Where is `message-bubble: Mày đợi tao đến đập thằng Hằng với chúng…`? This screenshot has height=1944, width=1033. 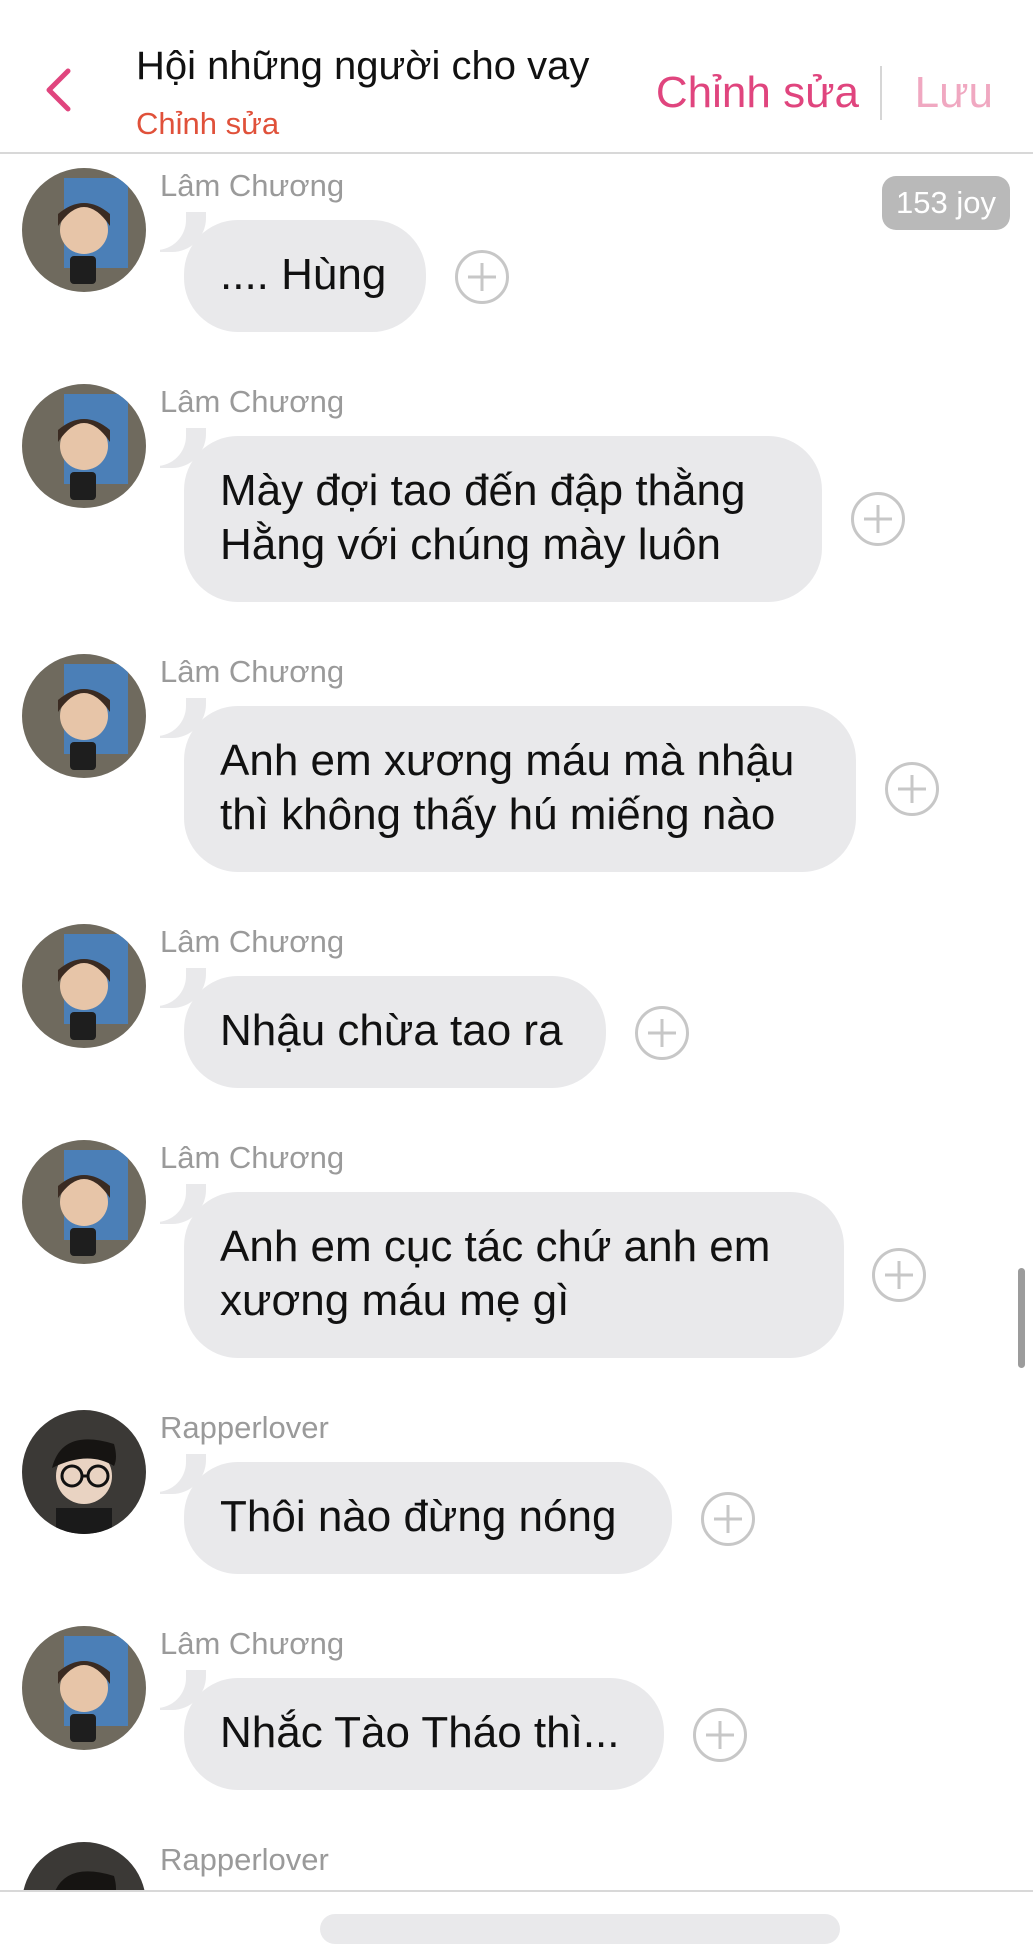
message-bubble: Mày đợi tao đến đập thằng Hằng với chúng… is located at coordinates (486, 512).